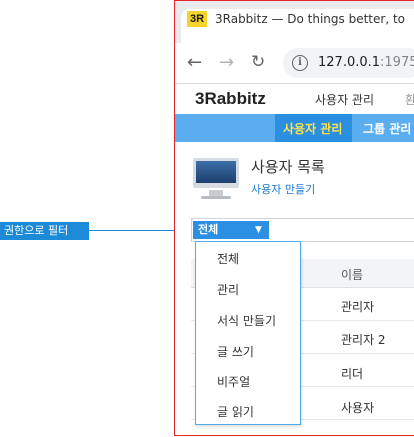 The image size is (414, 437). Describe the element at coordinates (230, 99) in the screenshot. I see `app-logo: 3Rabbitz` at that location.